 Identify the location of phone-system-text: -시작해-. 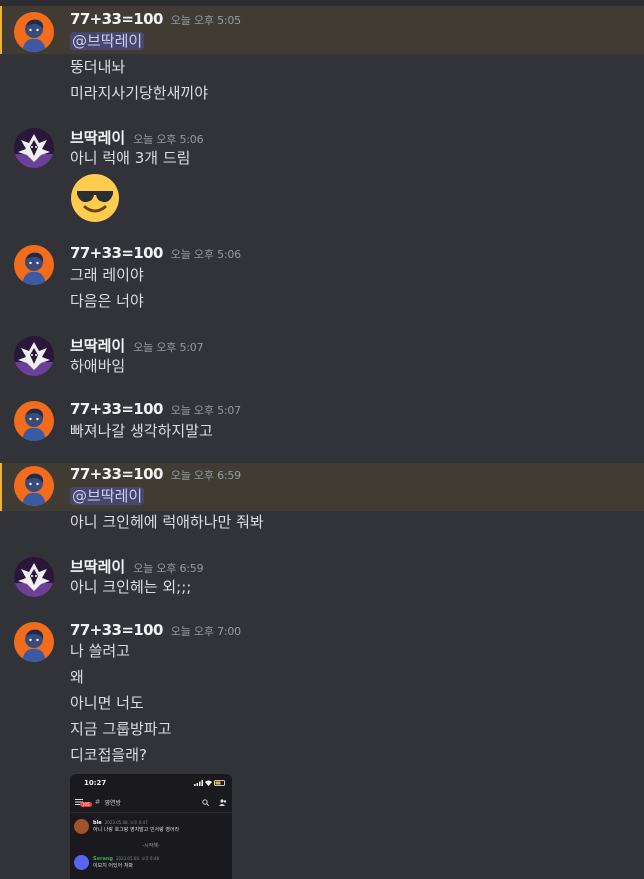
(151, 846).